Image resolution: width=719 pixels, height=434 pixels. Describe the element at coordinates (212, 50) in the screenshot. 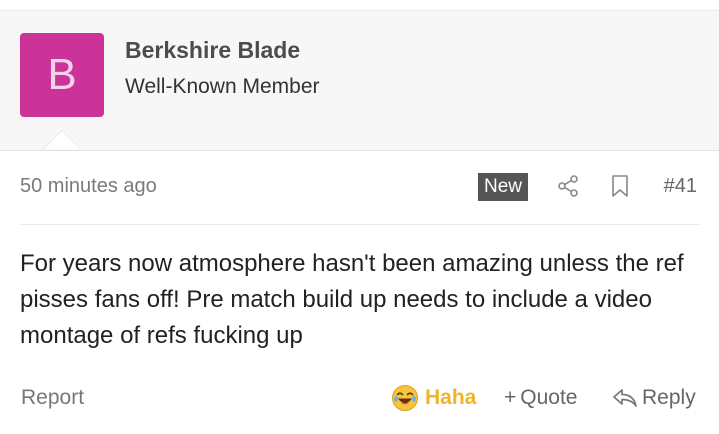

I see `username-link: Berkshire Blade` at that location.